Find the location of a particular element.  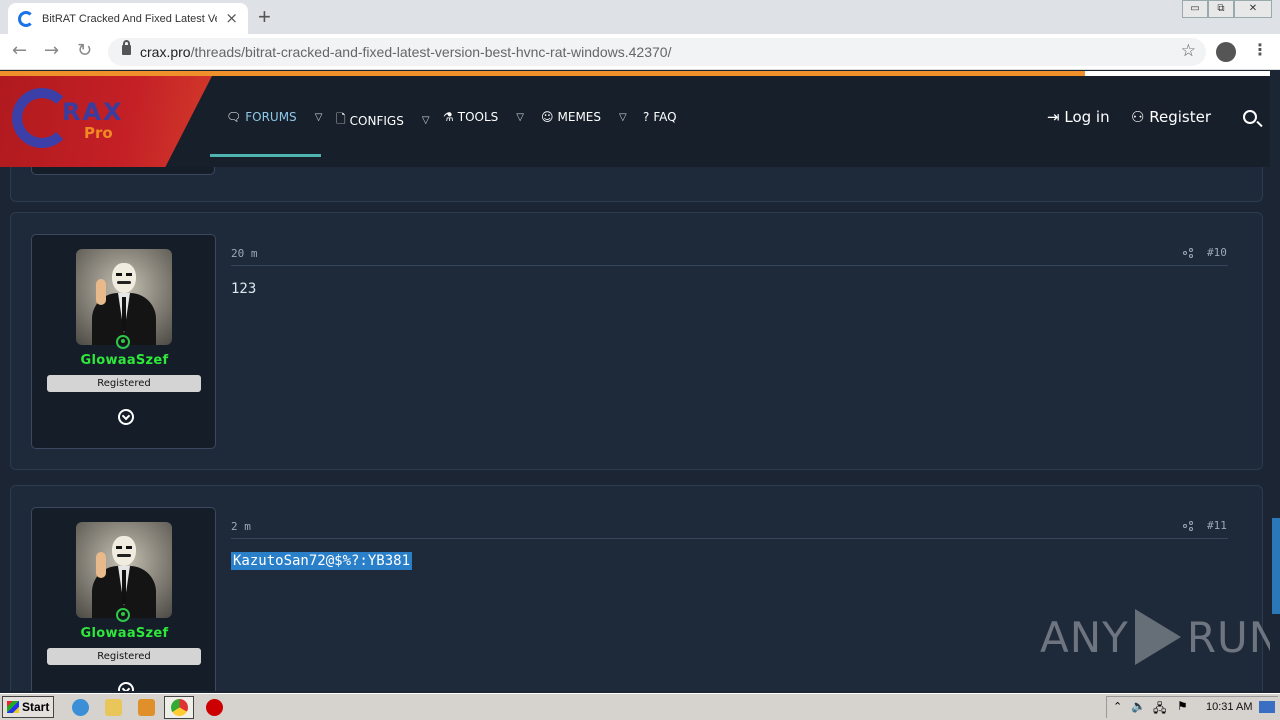

add-user-icon: ⚇ is located at coordinates (1138, 117).